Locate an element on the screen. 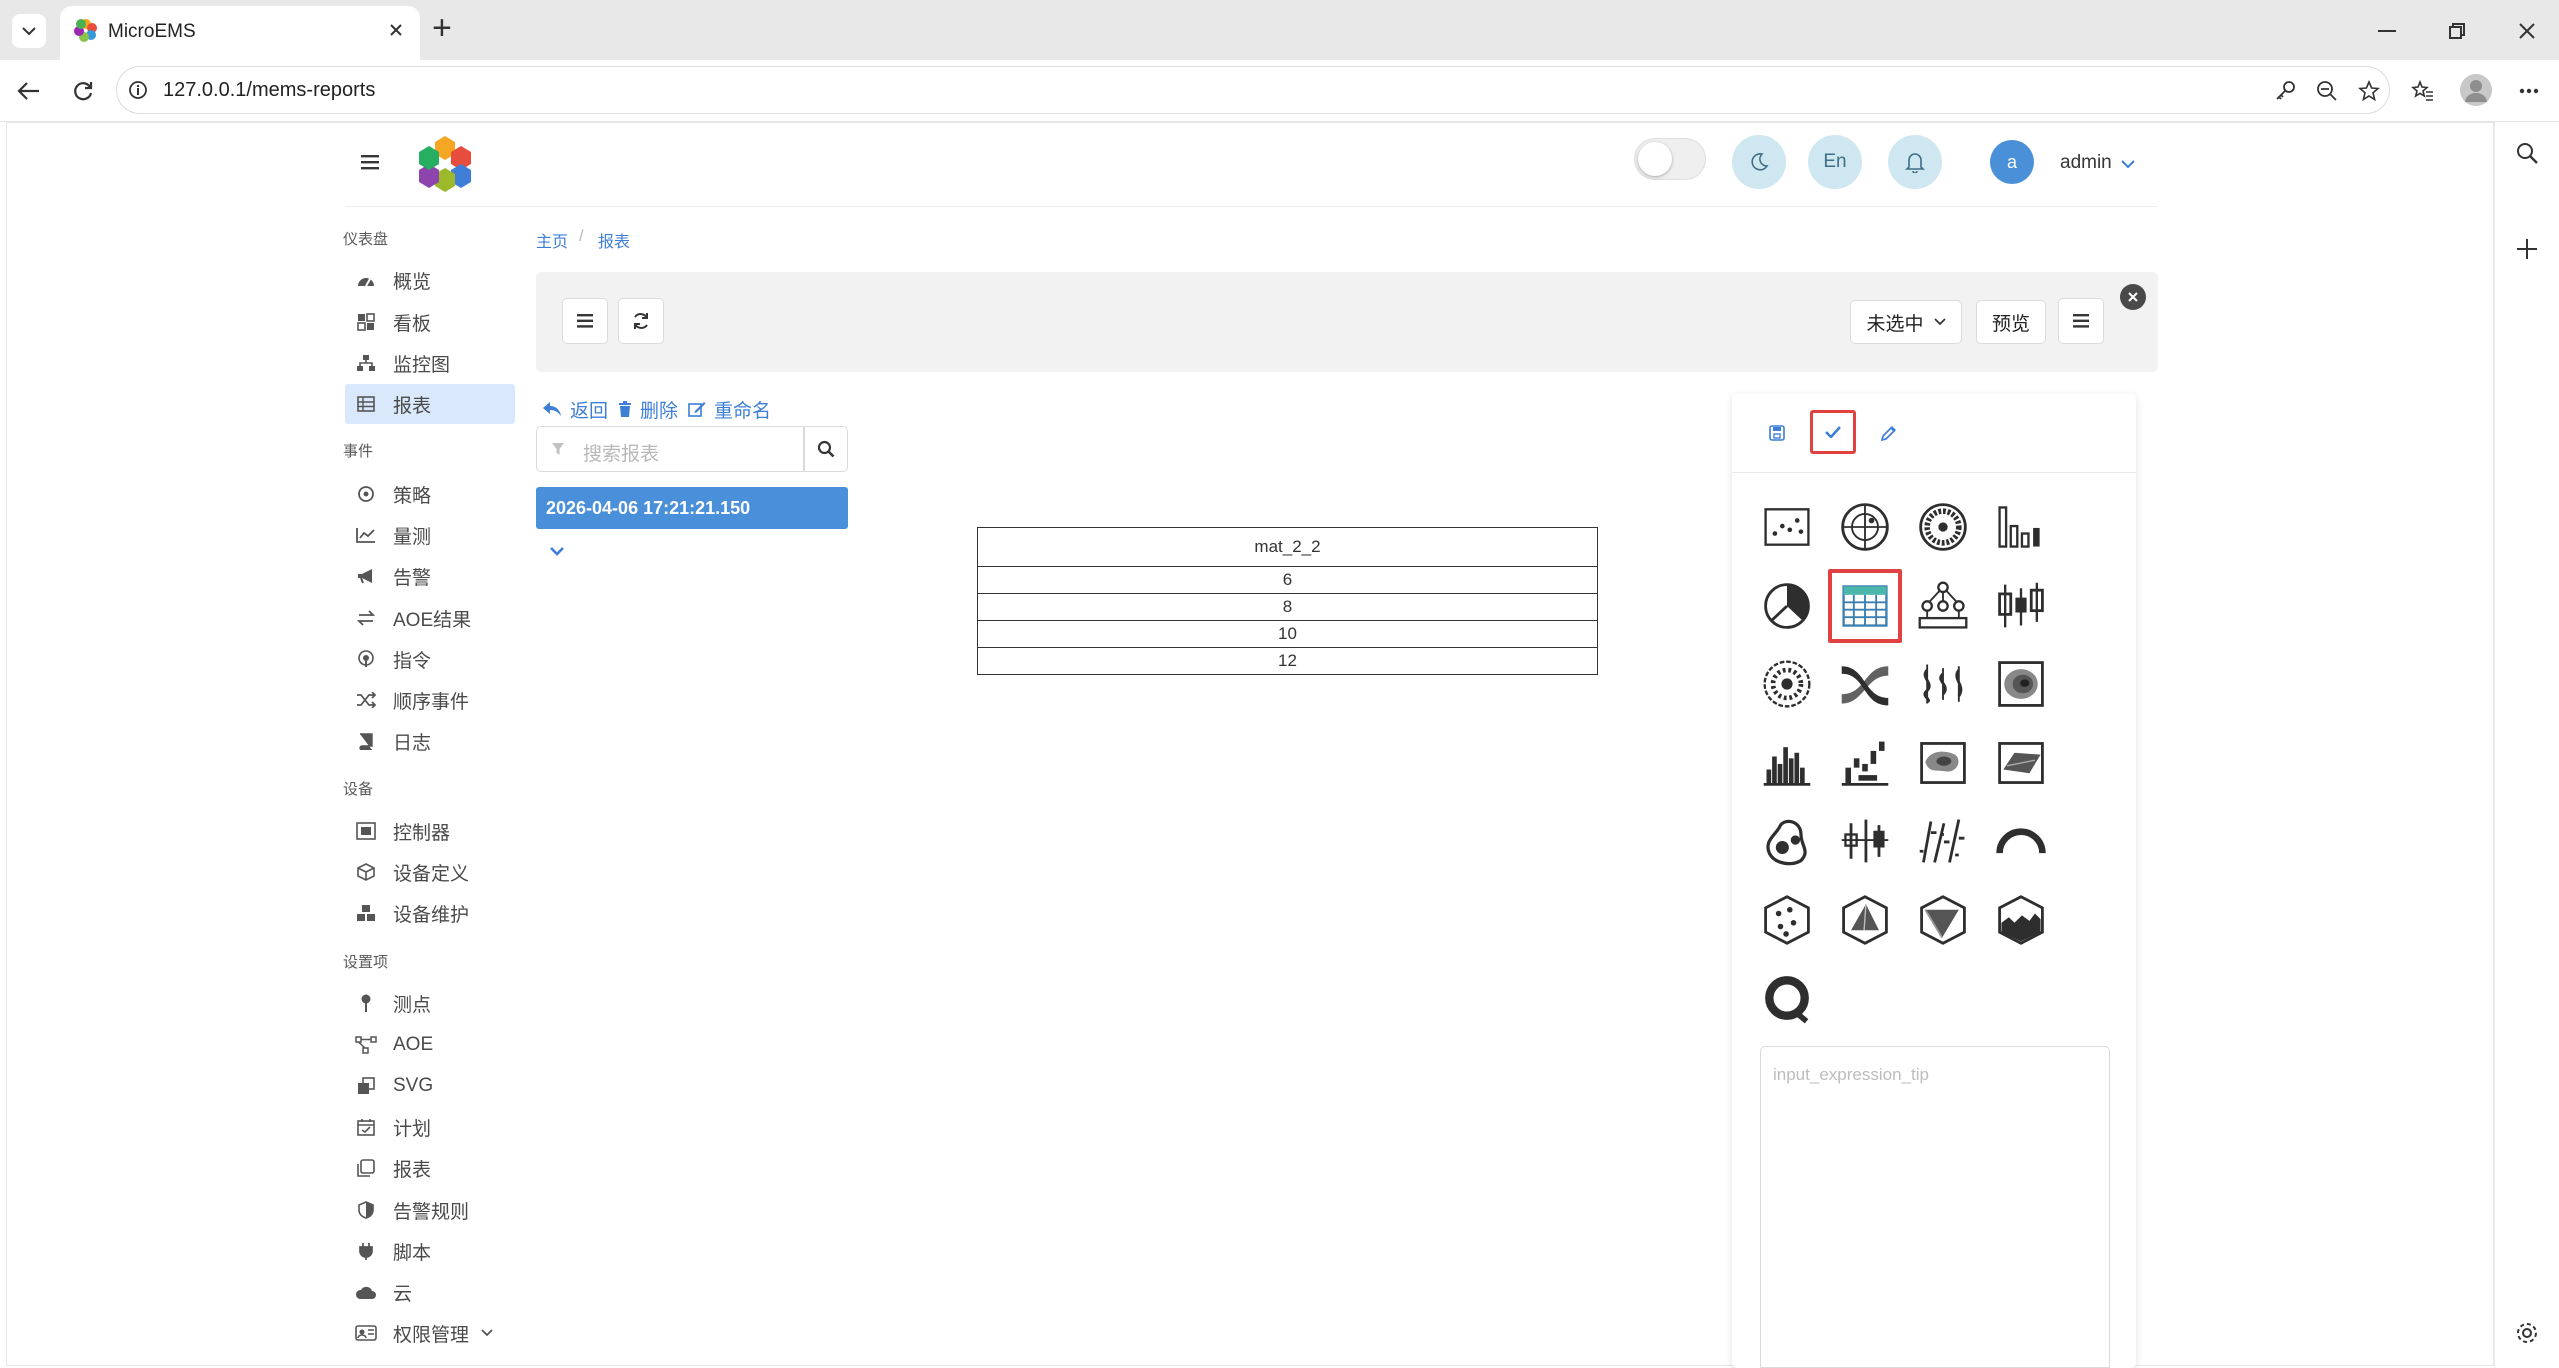  sidebar-item-aoe-result: AOE结果 is located at coordinates (430, 618).